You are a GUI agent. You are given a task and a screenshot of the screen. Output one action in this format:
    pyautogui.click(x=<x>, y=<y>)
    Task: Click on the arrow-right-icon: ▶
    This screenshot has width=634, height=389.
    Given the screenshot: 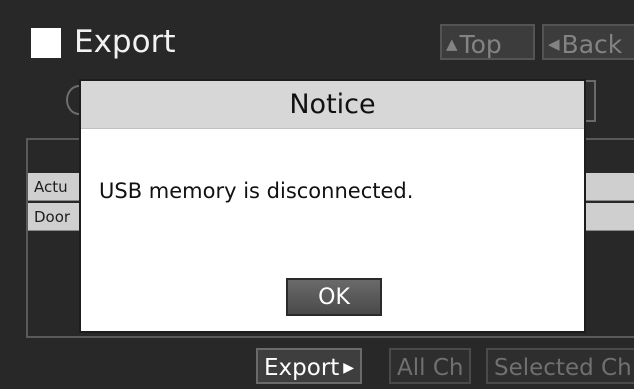 What is the action you would take?
    pyautogui.click(x=349, y=368)
    